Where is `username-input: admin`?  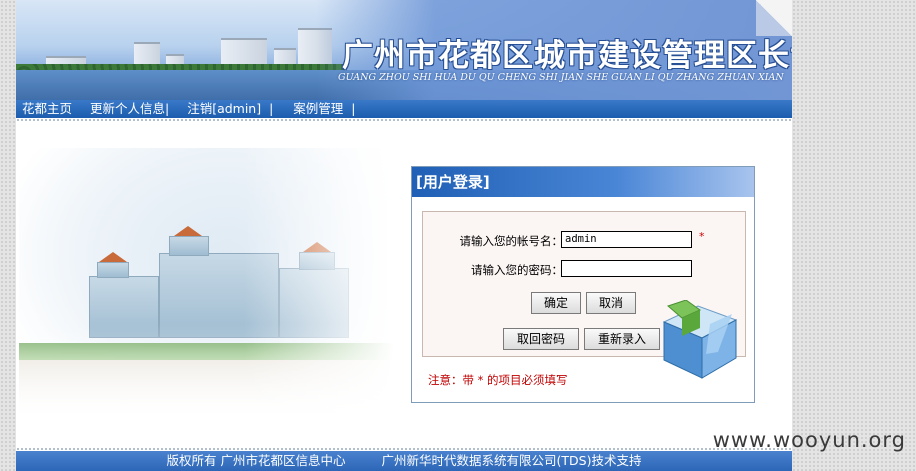
username-input: admin is located at coordinates (626, 239).